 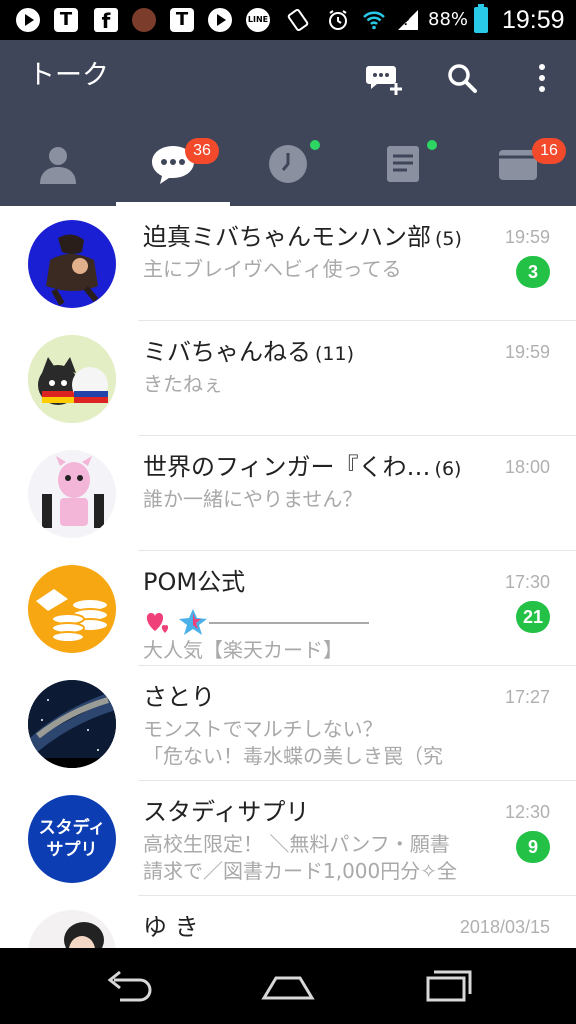 I want to click on tab-news, so click(x=402, y=169).